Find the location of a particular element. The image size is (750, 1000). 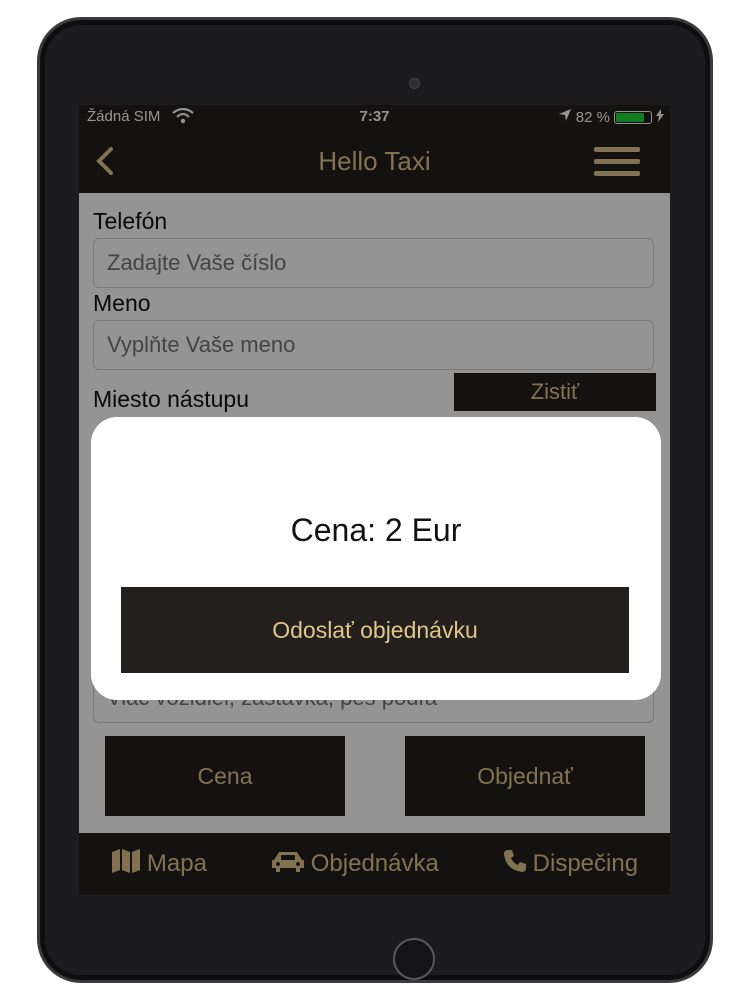

front-camera is located at coordinates (414, 83).